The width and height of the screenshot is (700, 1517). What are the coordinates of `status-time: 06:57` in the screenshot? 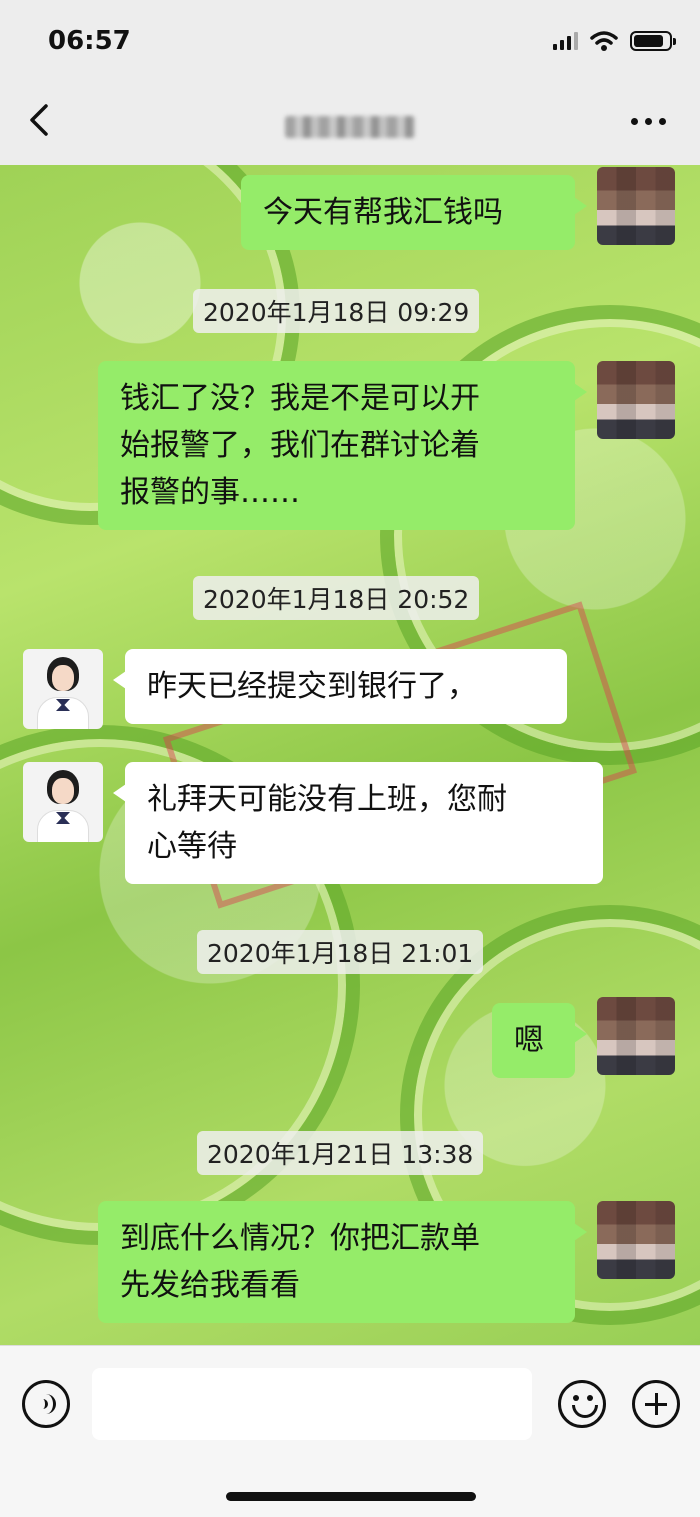 It's located at (89, 41).